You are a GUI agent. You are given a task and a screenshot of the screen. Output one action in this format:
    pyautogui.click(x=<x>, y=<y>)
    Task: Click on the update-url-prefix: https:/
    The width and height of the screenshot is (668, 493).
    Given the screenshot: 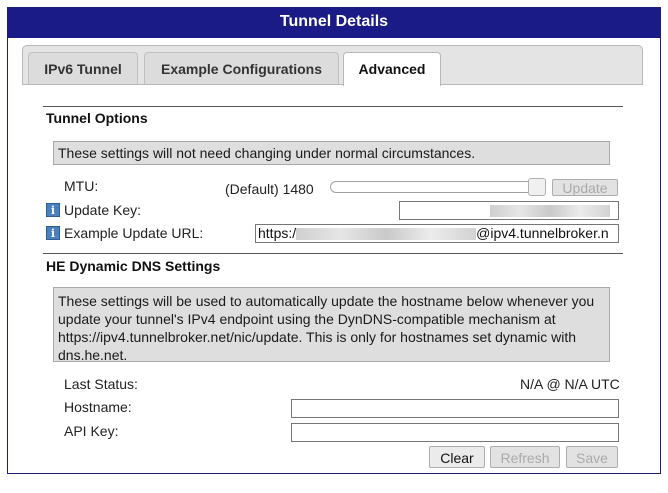 What is the action you would take?
    pyautogui.click(x=277, y=233)
    